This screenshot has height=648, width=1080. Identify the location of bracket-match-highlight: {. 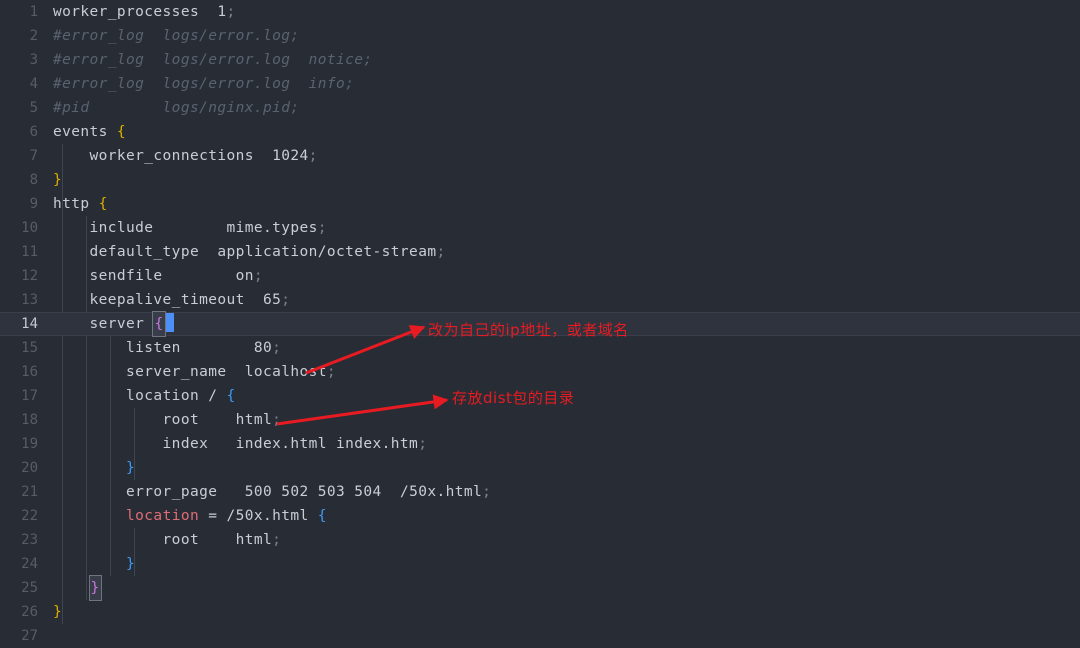
(159, 324).